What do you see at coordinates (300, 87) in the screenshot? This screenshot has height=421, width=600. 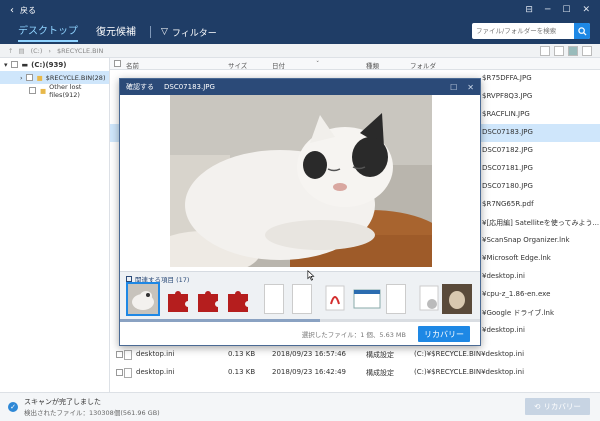 I see `dialog-header: 確認する DSC07183.JPG ☐ ✕` at bounding box center [300, 87].